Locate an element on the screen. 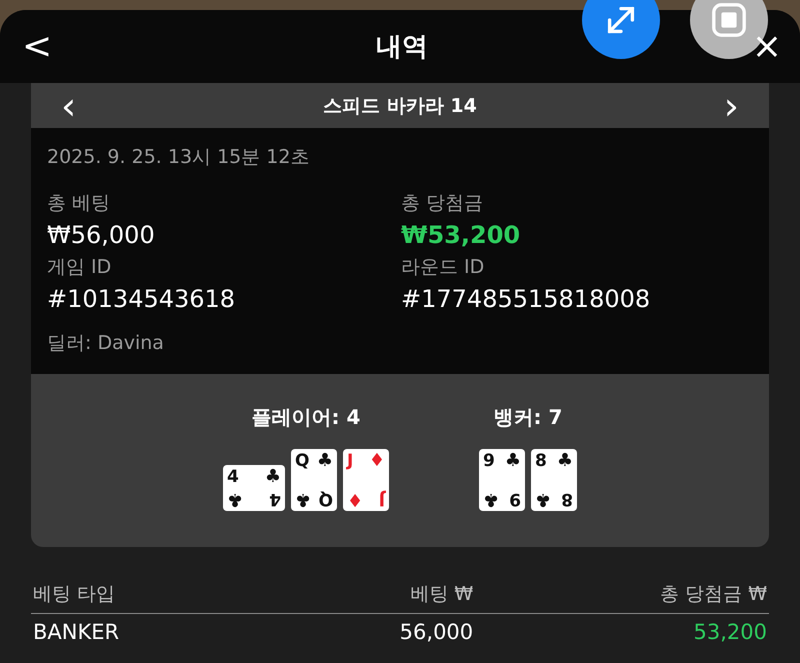  field-label: 라운드 ID is located at coordinates (443, 267).